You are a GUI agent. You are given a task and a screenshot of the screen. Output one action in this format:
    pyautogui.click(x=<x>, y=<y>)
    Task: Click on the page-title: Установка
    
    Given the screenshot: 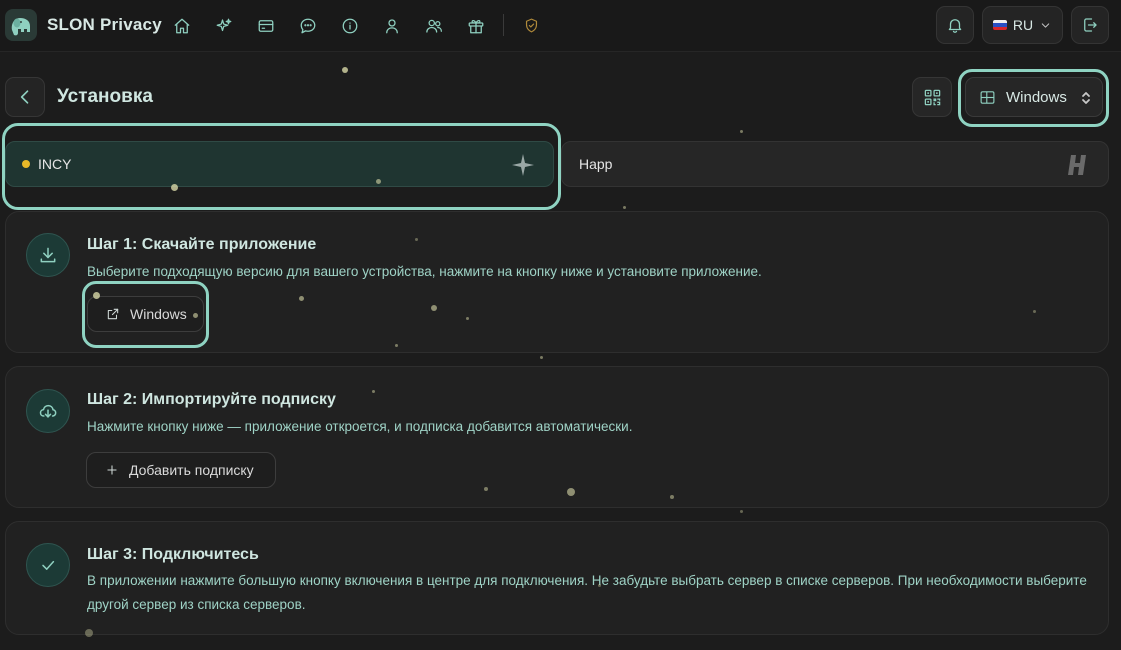 What is the action you would take?
    pyautogui.click(x=105, y=96)
    